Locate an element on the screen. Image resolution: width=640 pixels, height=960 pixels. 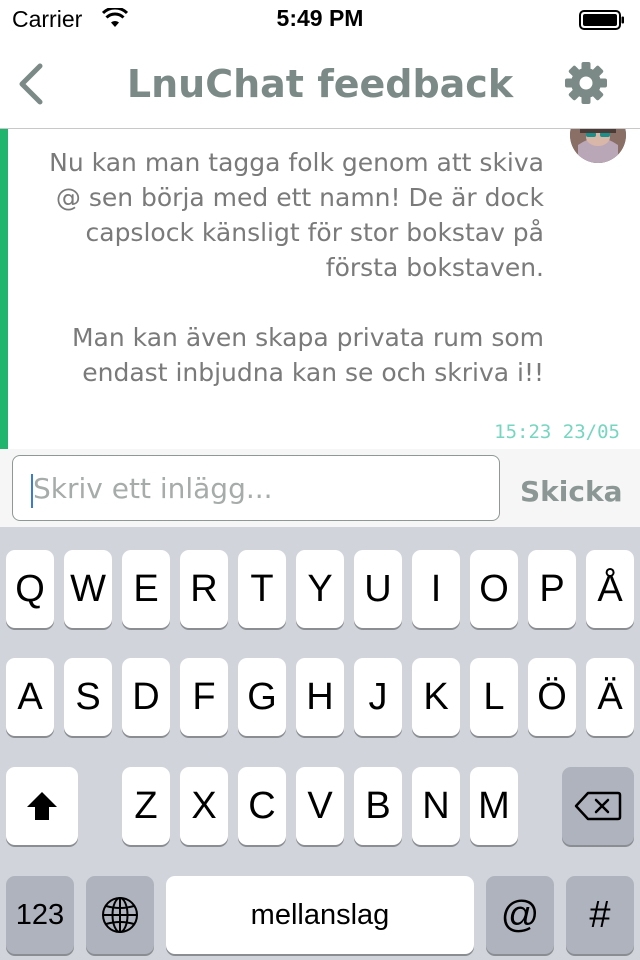
send-button: Skicka is located at coordinates (571, 491).